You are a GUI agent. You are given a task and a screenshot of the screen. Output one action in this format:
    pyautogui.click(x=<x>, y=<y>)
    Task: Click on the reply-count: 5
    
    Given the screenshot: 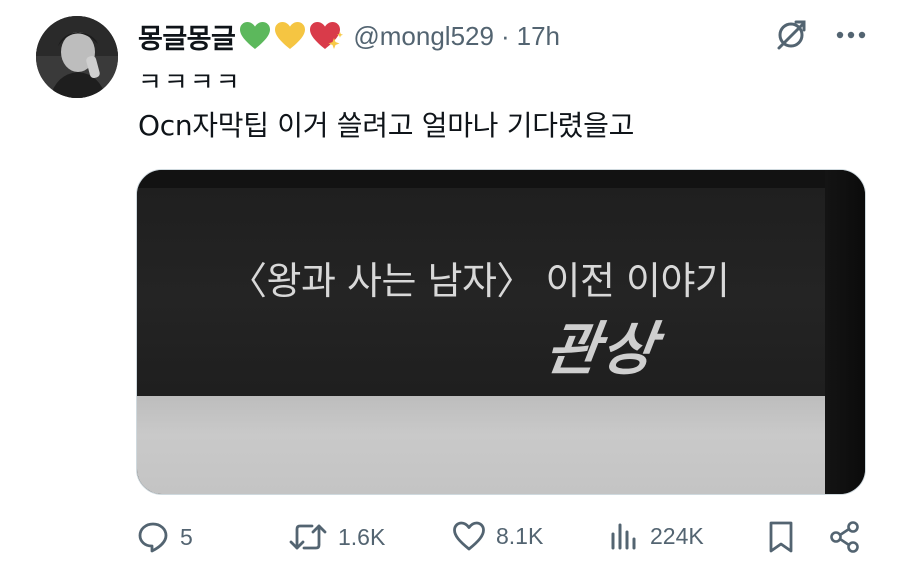 What is the action you would take?
    pyautogui.click(x=186, y=536)
    